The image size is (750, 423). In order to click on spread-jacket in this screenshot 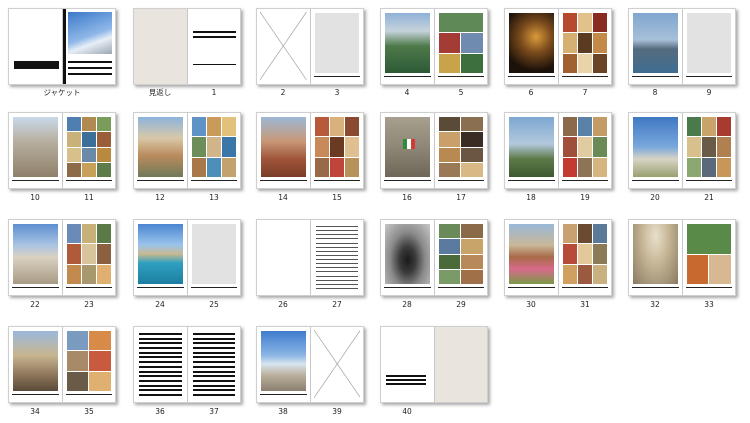, I will do `click(62, 46)`.